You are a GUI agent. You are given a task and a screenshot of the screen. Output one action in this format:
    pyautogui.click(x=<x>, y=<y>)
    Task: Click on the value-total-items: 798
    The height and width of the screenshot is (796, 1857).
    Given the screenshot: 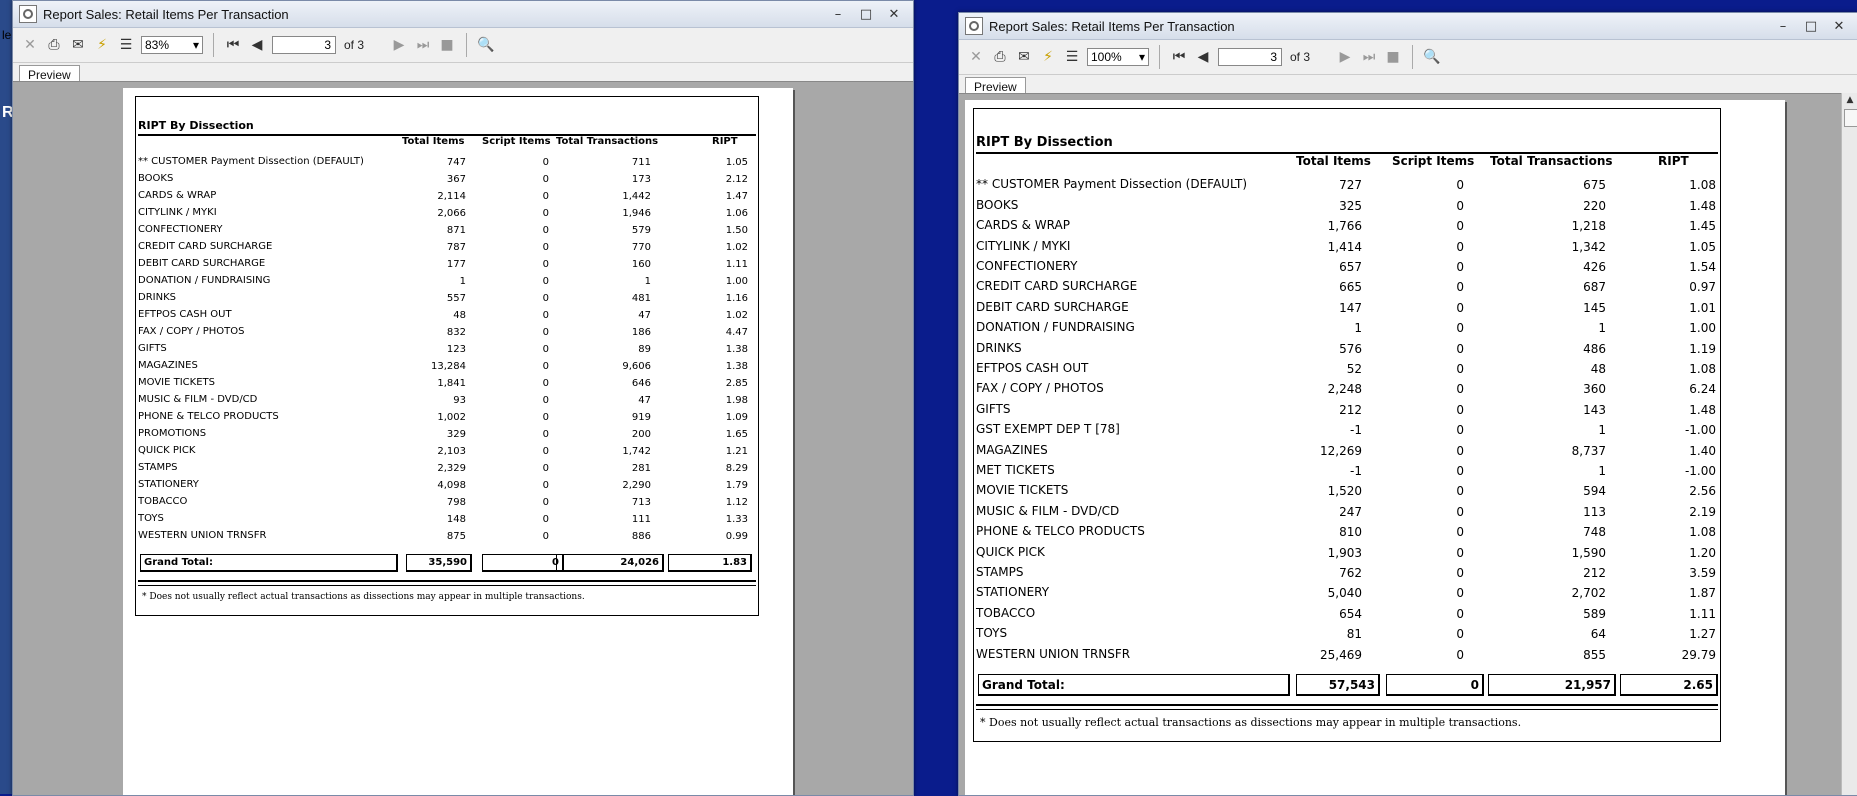 What is the action you would take?
    pyautogui.click(x=456, y=502)
    